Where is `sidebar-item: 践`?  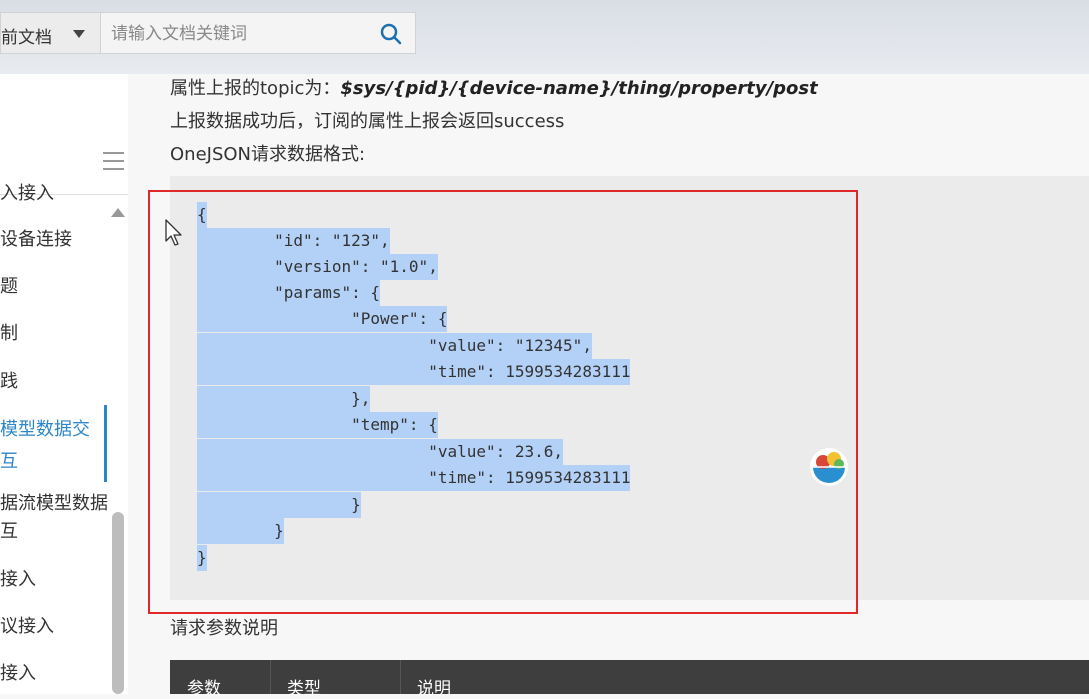
sidebar-item: 践 is located at coordinates (9, 382).